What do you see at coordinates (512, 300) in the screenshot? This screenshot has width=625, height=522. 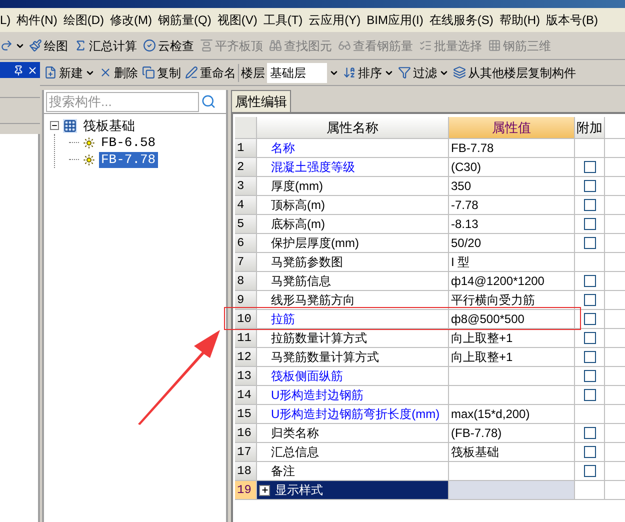 I see `property-value: 平行横向受力筋` at bounding box center [512, 300].